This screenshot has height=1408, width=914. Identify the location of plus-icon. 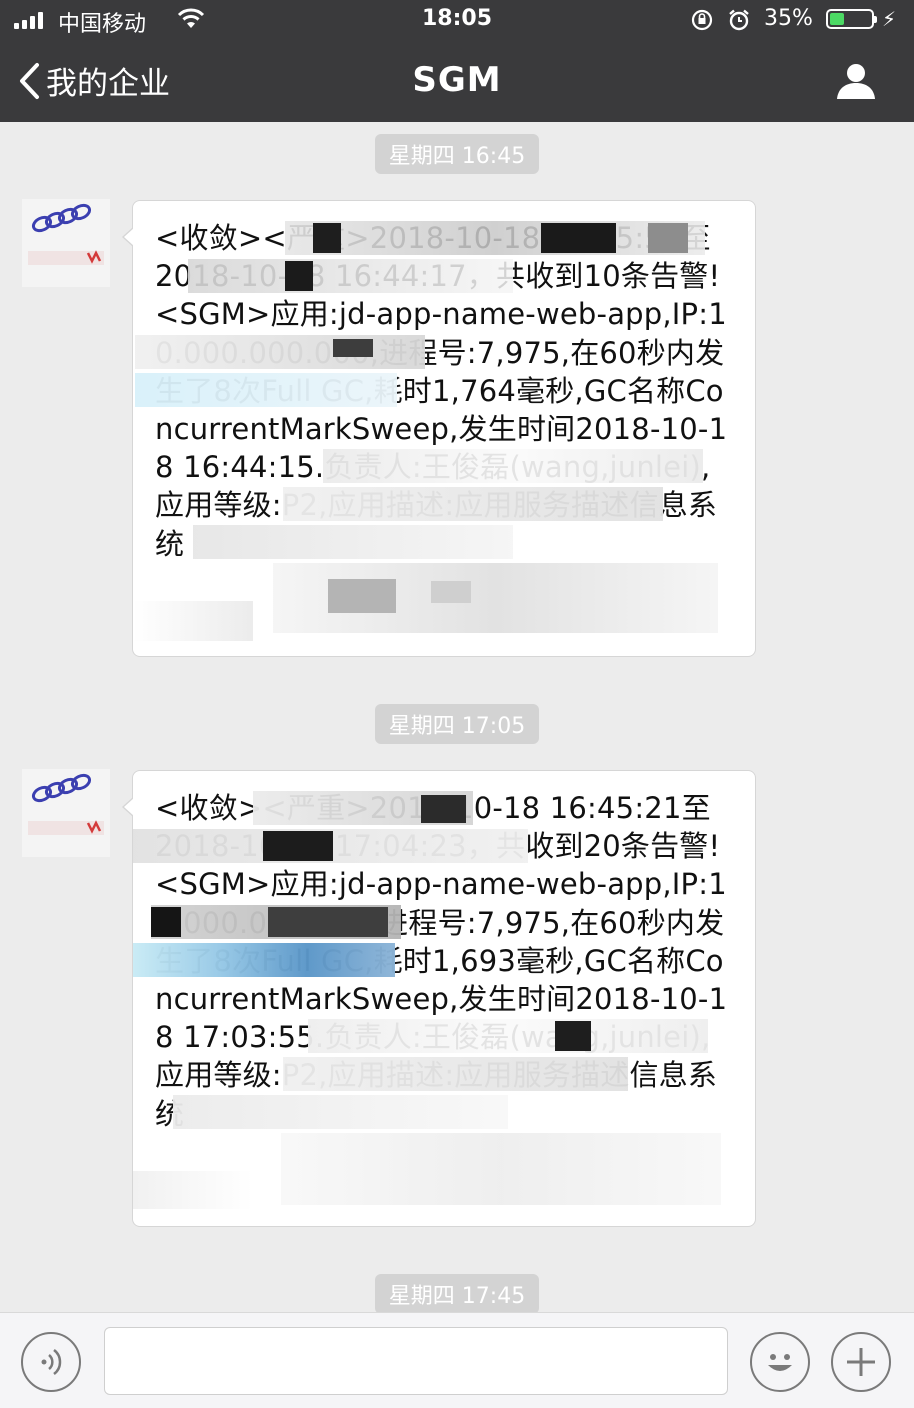
(861, 1362).